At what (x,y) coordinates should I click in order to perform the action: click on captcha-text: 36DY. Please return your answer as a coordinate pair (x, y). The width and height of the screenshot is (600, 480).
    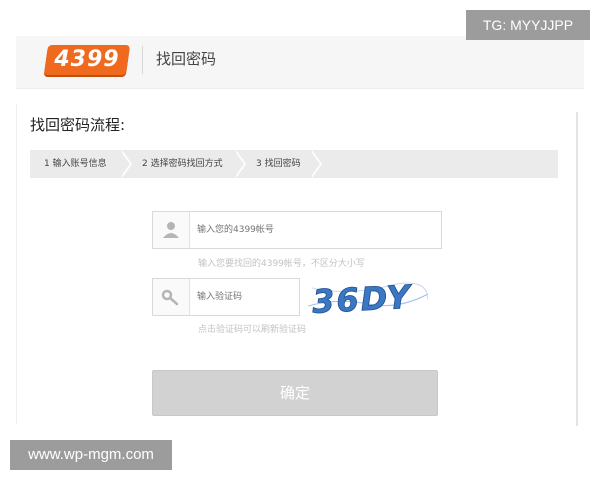
    Looking at the image, I should click on (362, 298).